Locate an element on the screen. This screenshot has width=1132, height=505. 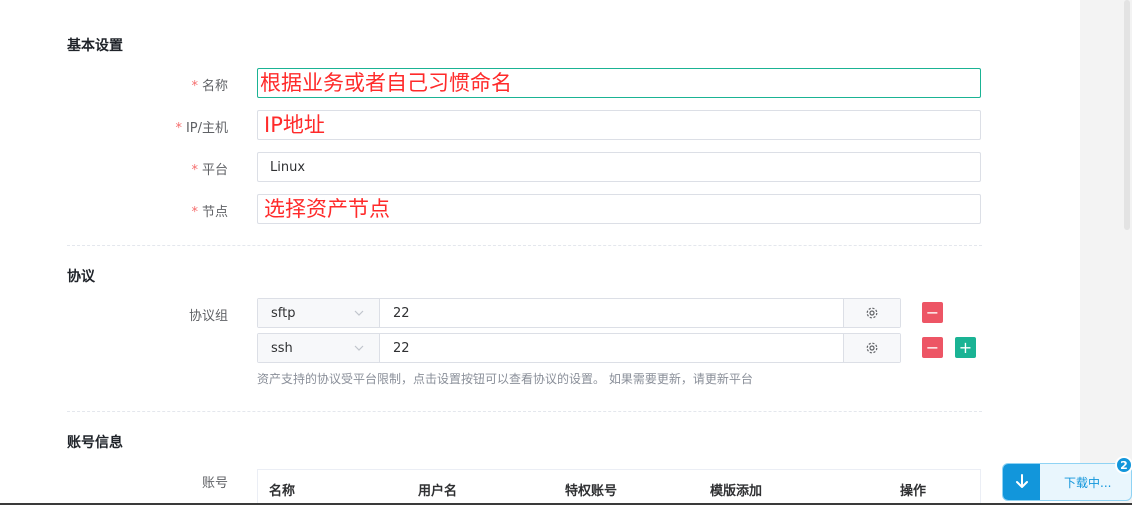
table-header-template: 模版添加 is located at coordinates (736, 491).